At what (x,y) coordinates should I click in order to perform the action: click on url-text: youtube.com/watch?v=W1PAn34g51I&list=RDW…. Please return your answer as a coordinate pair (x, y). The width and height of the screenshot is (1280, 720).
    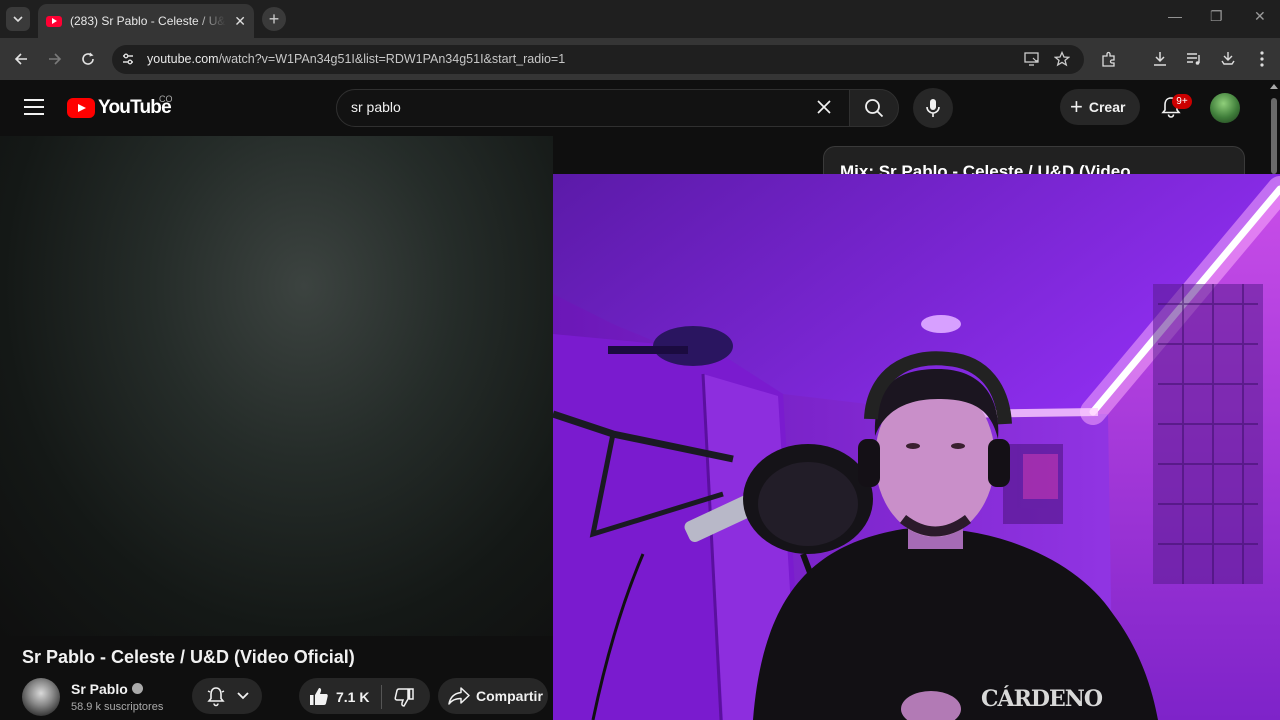
    Looking at the image, I should click on (356, 59).